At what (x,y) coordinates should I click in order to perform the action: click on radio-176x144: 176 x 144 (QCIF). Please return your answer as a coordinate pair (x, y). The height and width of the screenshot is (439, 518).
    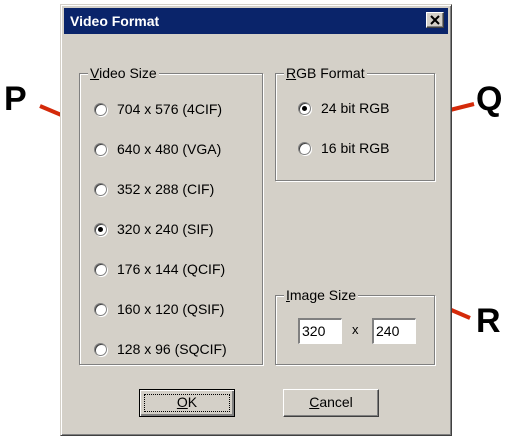
    Looking at the image, I should click on (159, 269).